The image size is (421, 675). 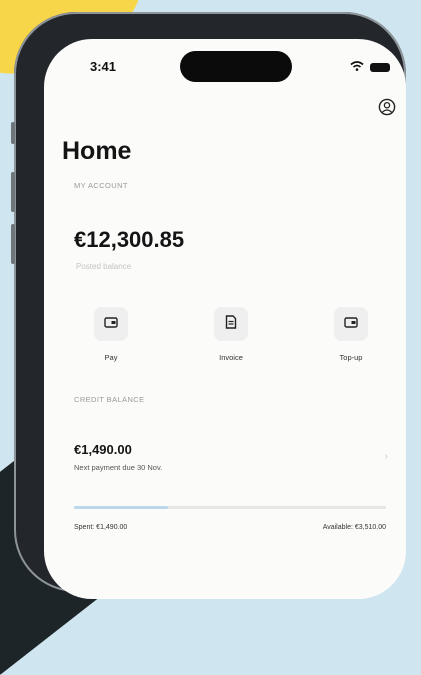 What do you see at coordinates (231, 357) in the screenshot?
I see `invoice-label: Invoice` at bounding box center [231, 357].